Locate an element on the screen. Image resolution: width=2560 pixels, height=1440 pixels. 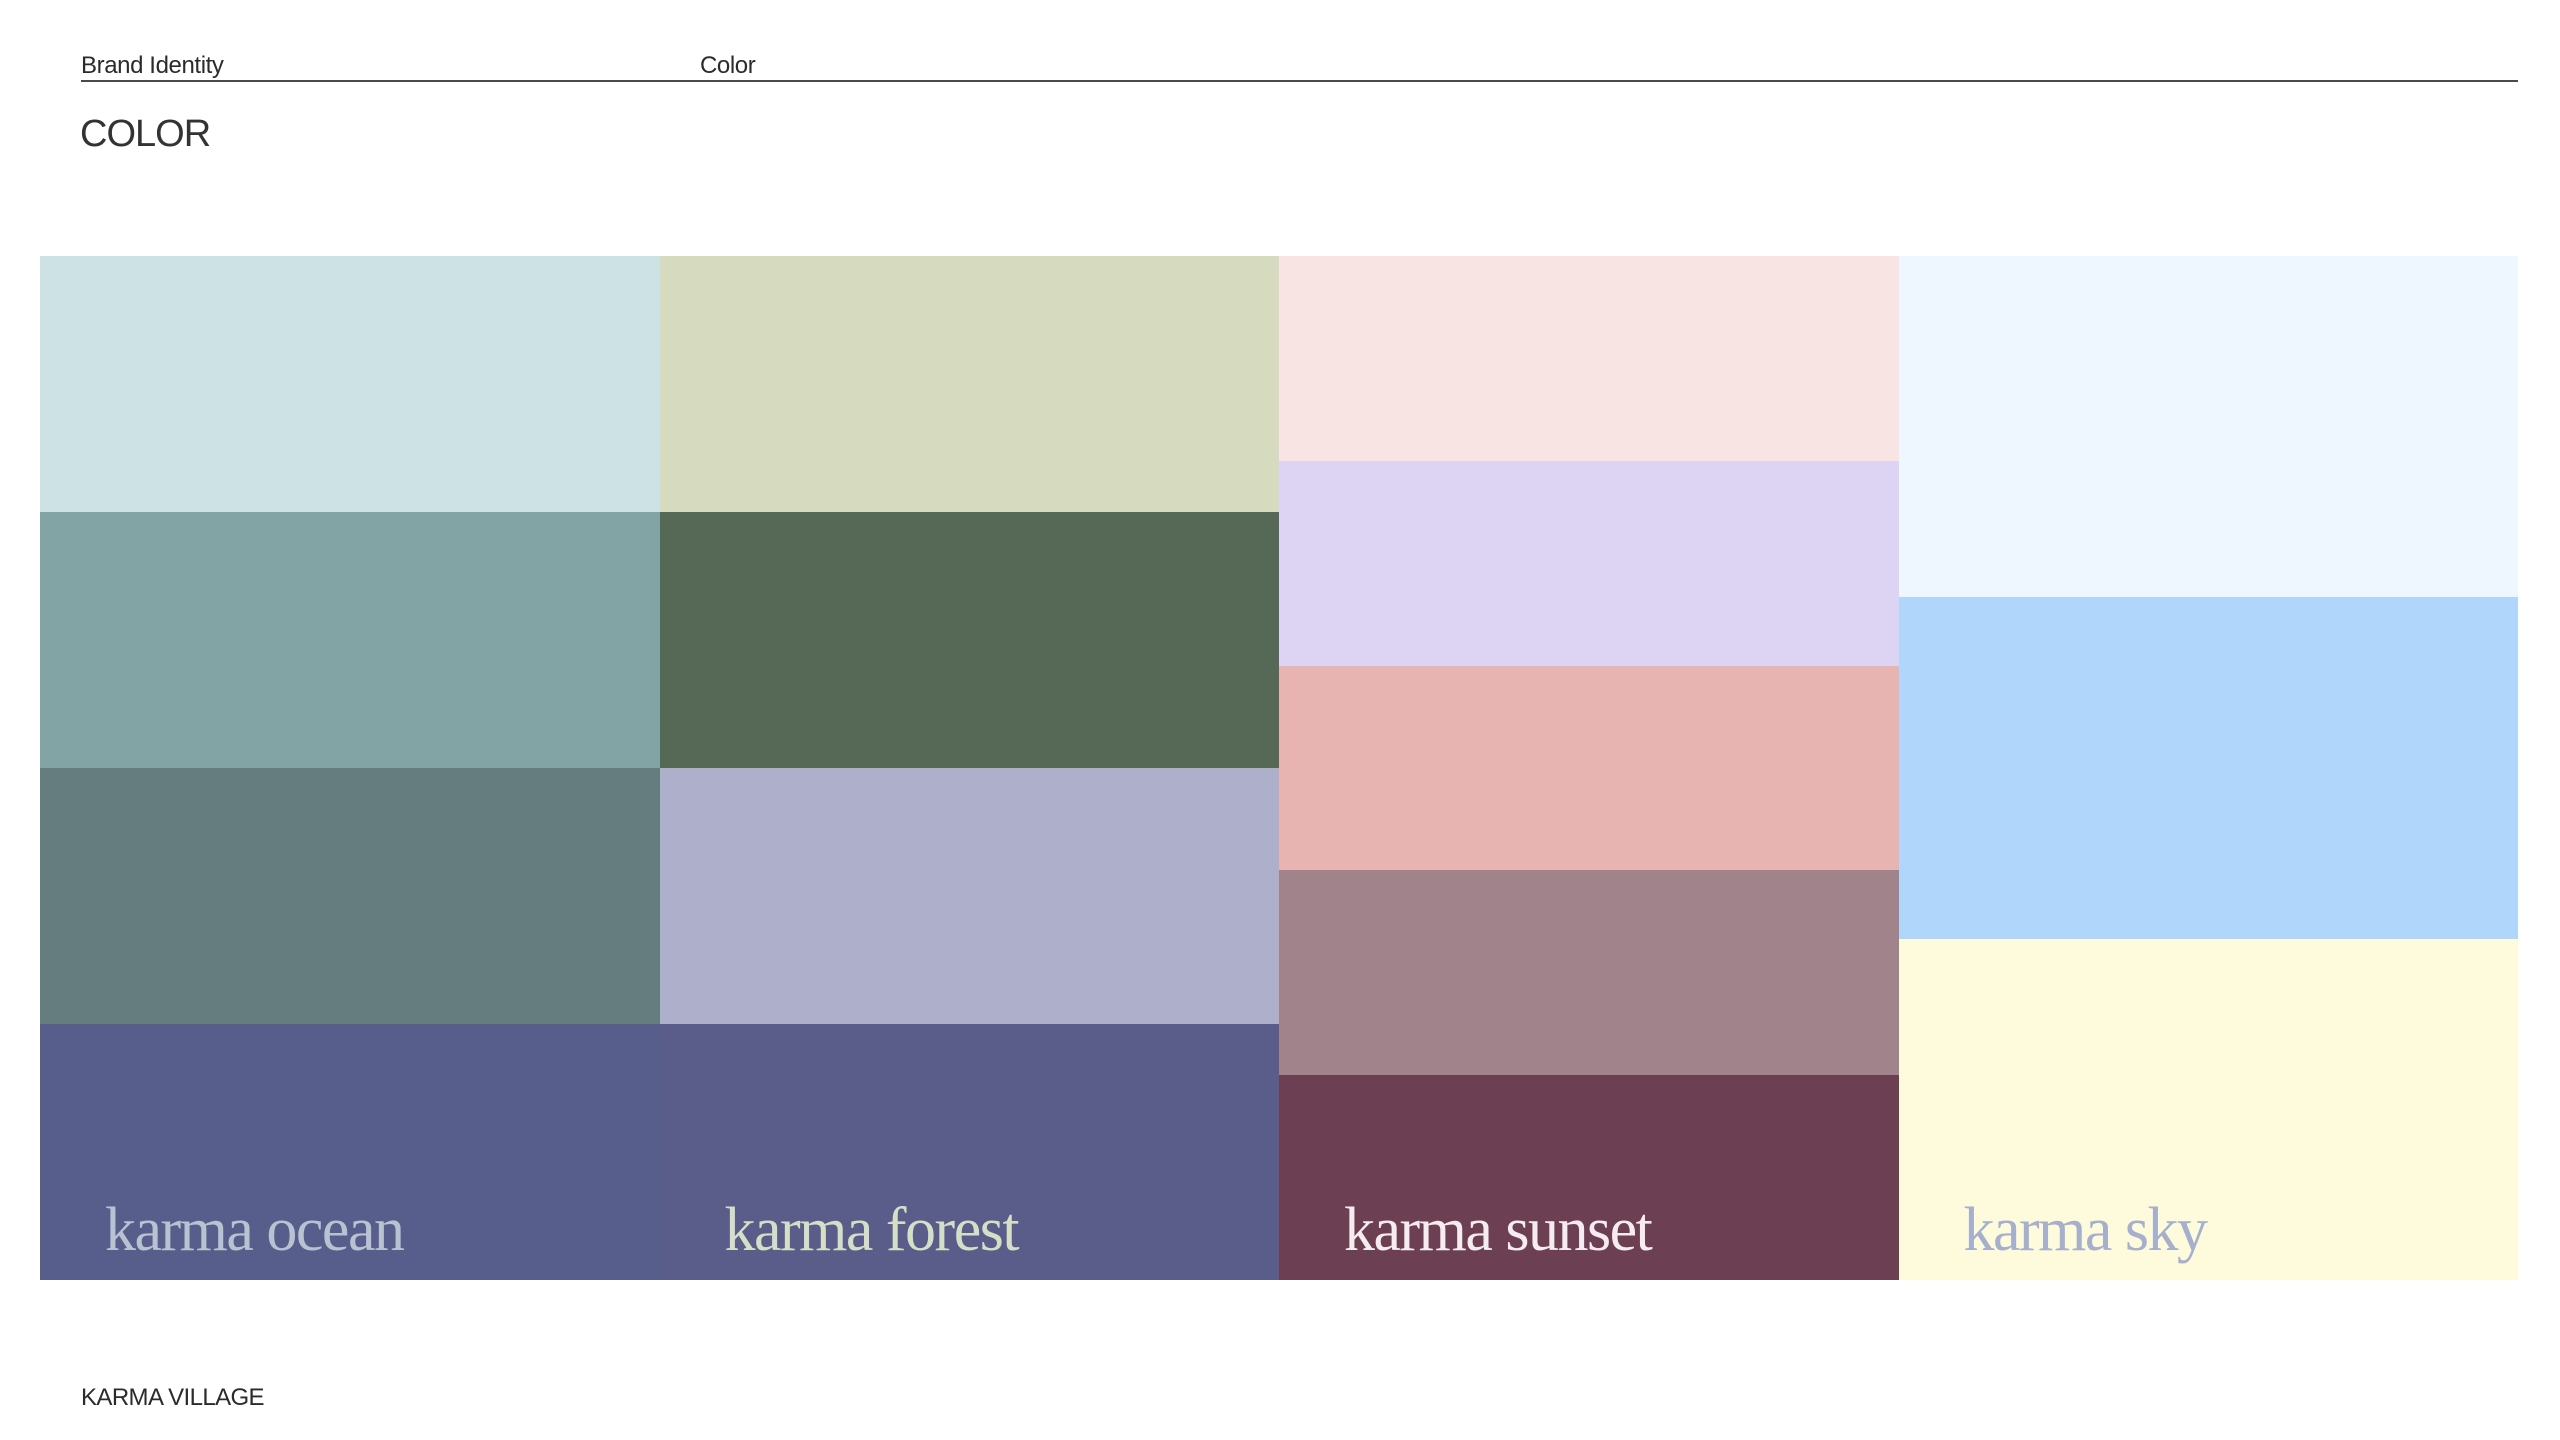
palette-family-label: karma forest is located at coordinates (872, 1230).